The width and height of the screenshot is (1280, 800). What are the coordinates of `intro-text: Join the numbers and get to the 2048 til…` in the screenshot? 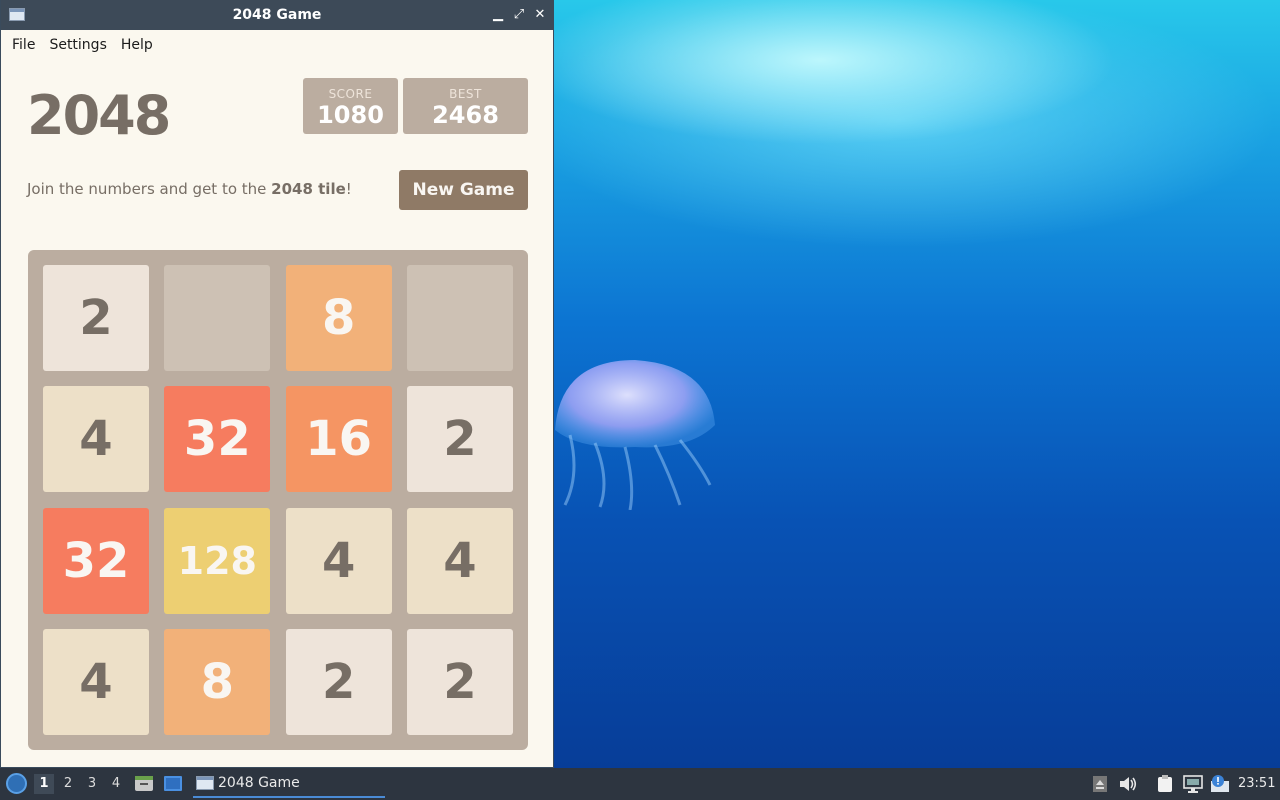 It's located at (189, 189).